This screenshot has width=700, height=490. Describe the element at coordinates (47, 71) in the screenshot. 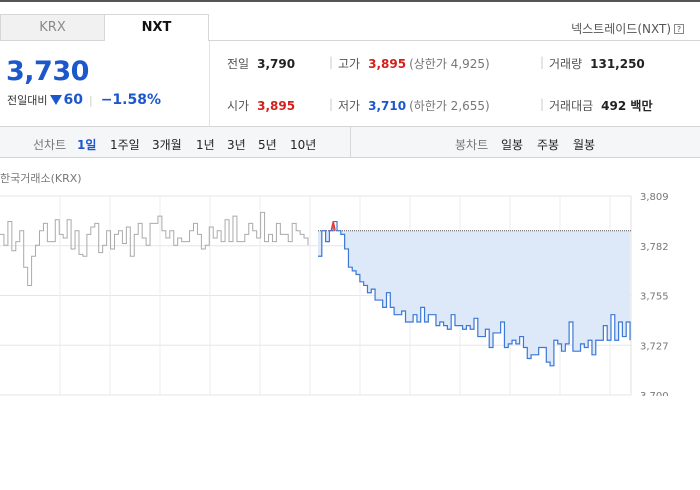

I see `current-price: 3,730` at that location.